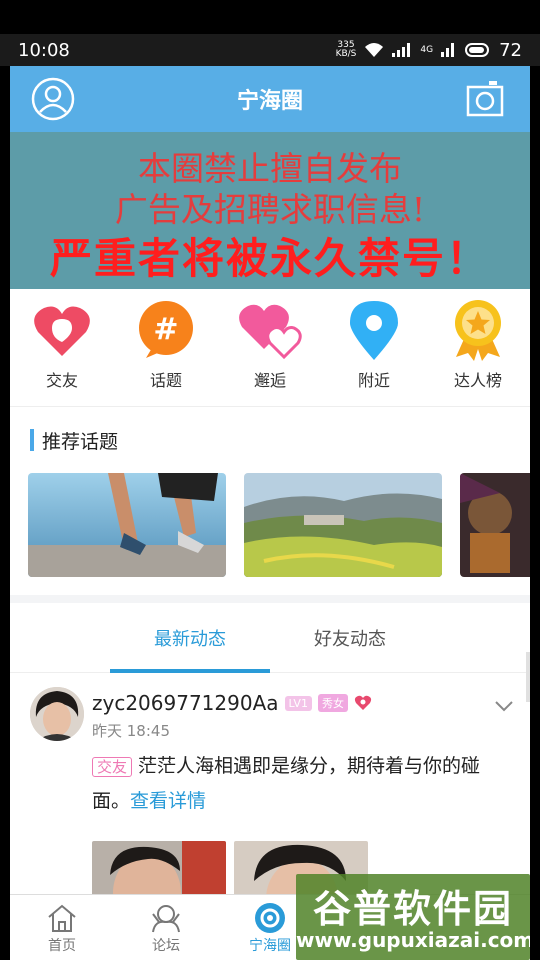 This screenshot has height=960, width=540. Describe the element at coordinates (298, 703) in the screenshot. I see `level-badge: LV1` at that location.